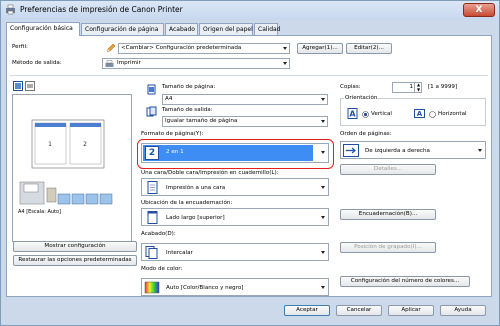 This screenshot has width=500, height=326. I want to click on color-mode-value: Auto [Color/Blanco y negro], so click(205, 288).